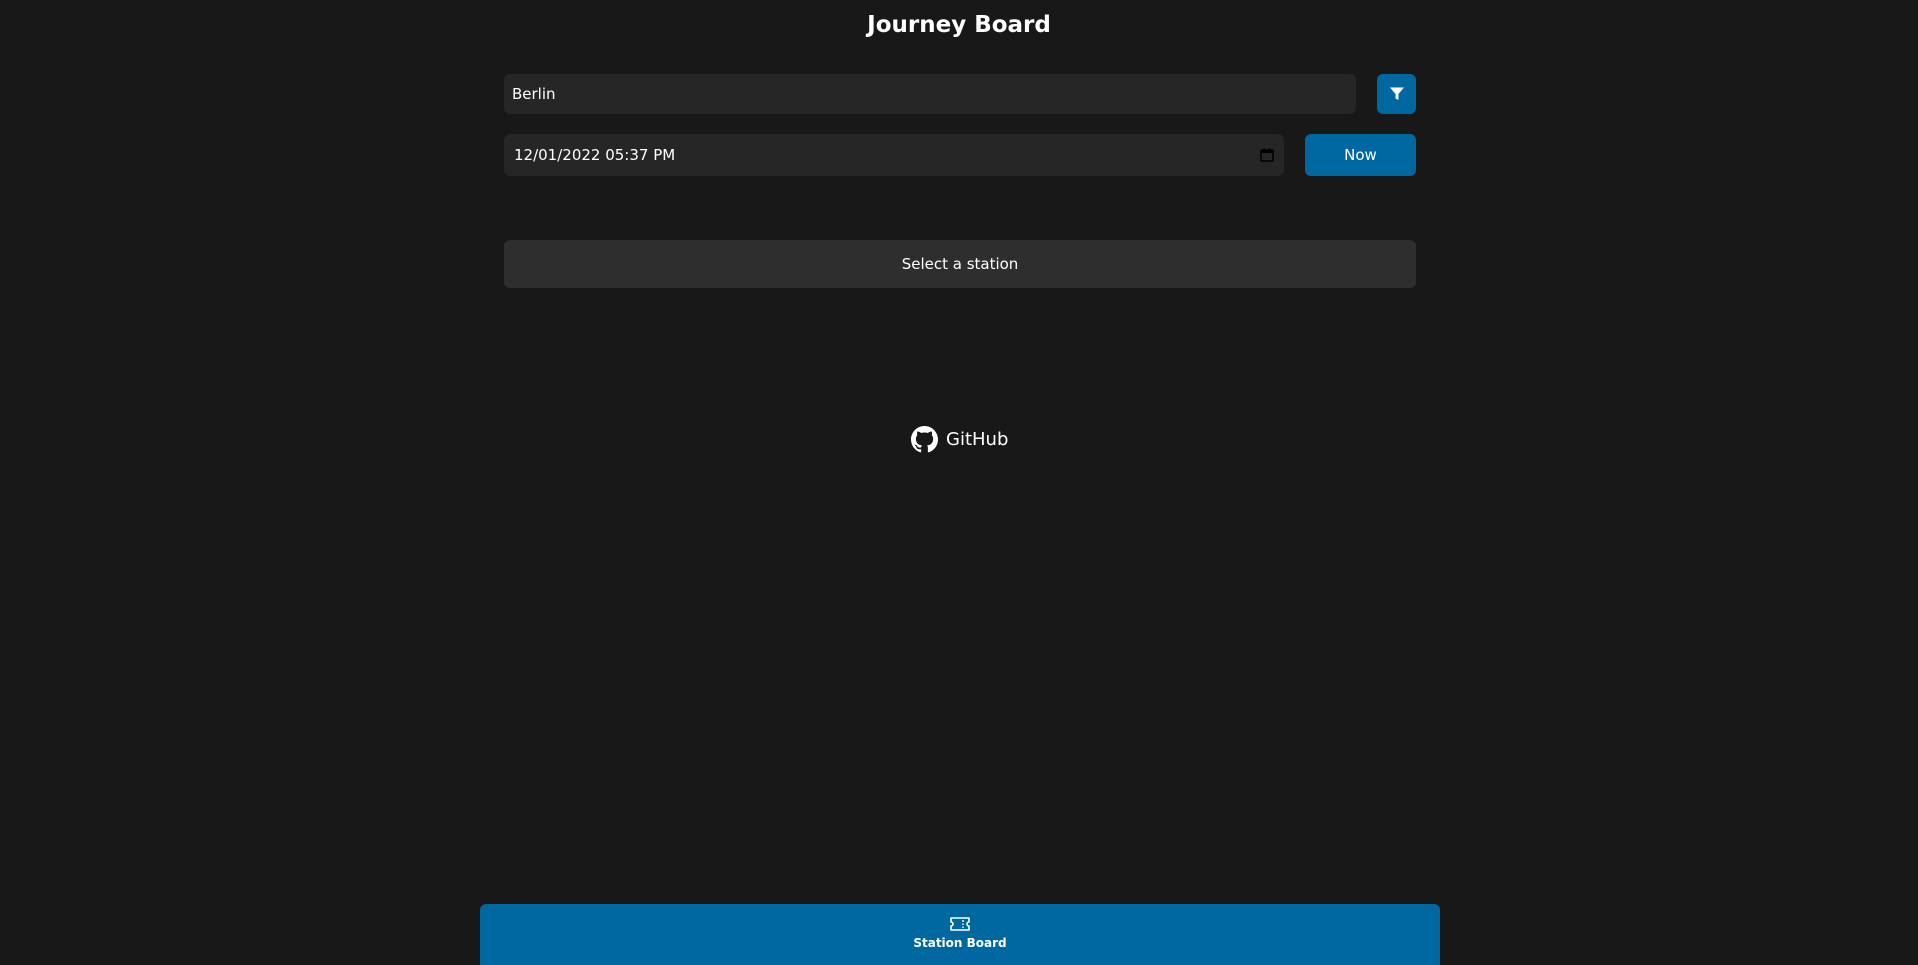  What do you see at coordinates (930, 94) in the screenshot?
I see `station-search-input` at bounding box center [930, 94].